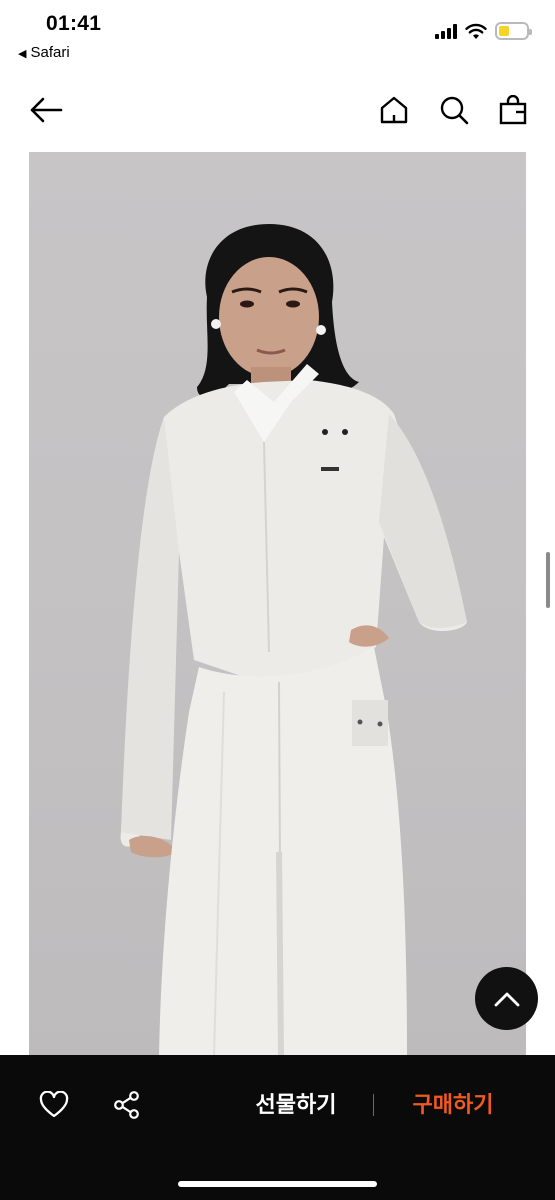 This screenshot has width=555, height=1200. What do you see at coordinates (277, 1127) in the screenshot?
I see `bottom-action-bar: 선물하기 구매하기` at bounding box center [277, 1127].